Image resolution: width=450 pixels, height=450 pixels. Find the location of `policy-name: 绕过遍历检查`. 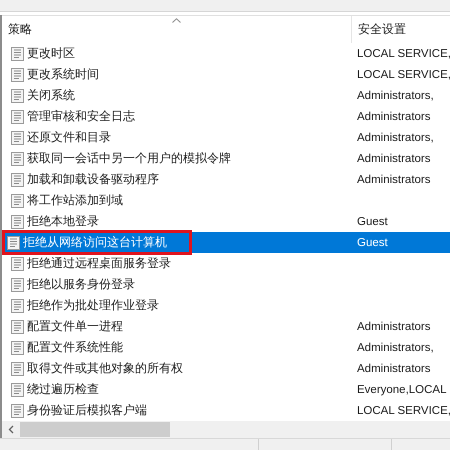

policy-name: 绕过遍历检查 is located at coordinates (63, 389).